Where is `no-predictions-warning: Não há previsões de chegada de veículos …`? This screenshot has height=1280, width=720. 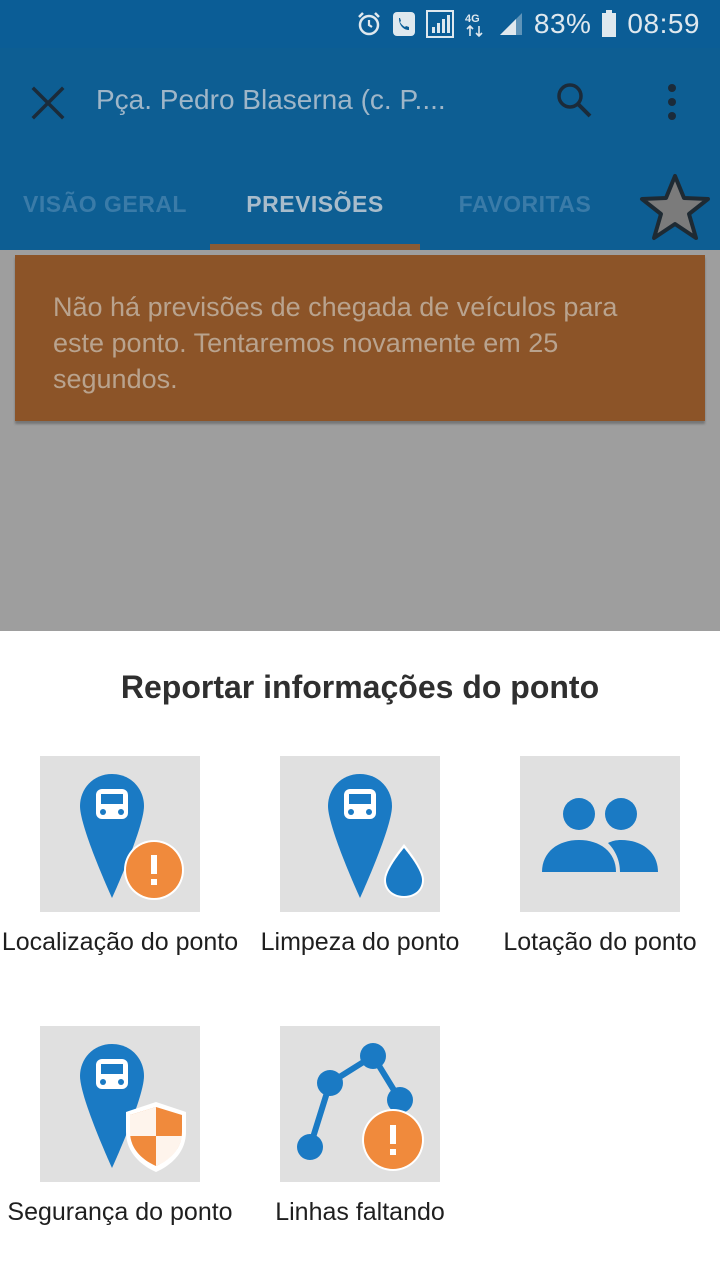 no-predictions-warning: Não há previsões de chegada de veículos … is located at coordinates (360, 338).